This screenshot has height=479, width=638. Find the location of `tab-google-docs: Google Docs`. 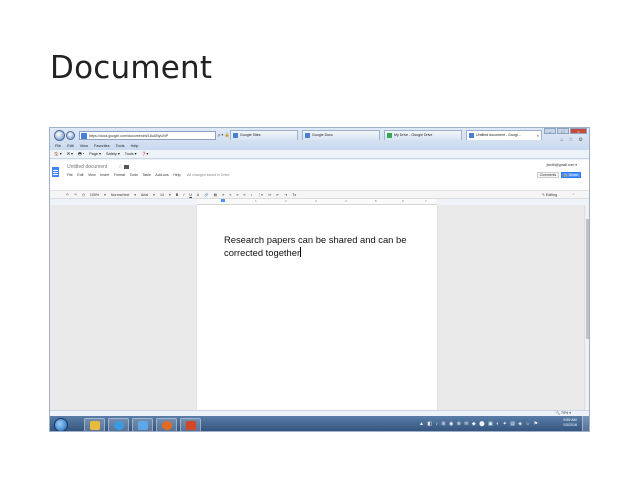

tab-google-docs: Google Docs is located at coordinates (341, 135).